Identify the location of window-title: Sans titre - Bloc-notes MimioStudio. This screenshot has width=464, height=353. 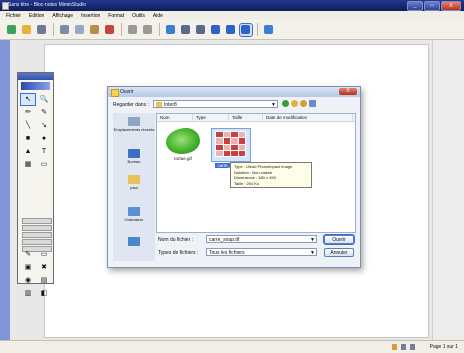
(47, 5).